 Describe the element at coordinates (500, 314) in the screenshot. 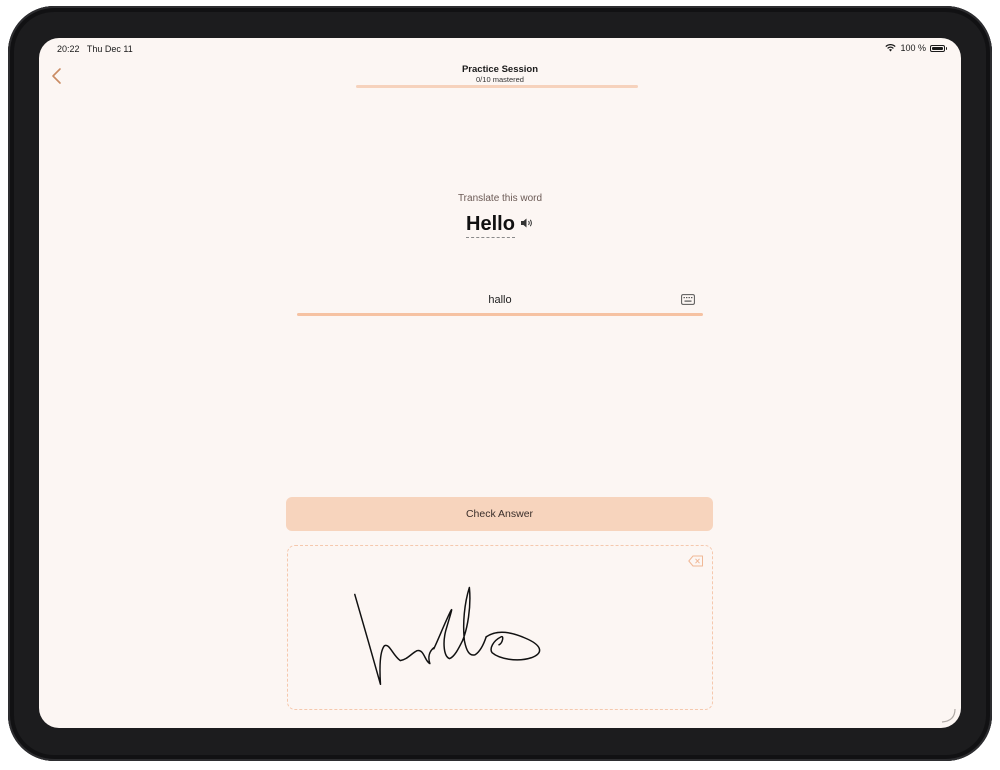

I see `answer-underline` at that location.